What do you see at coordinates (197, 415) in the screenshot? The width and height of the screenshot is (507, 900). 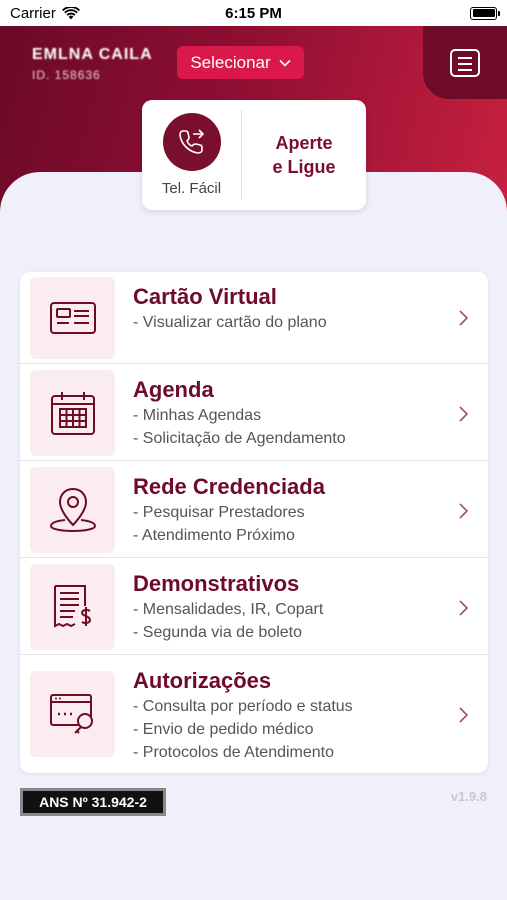 I see `menu-item-line: - Minhas Agendas` at bounding box center [197, 415].